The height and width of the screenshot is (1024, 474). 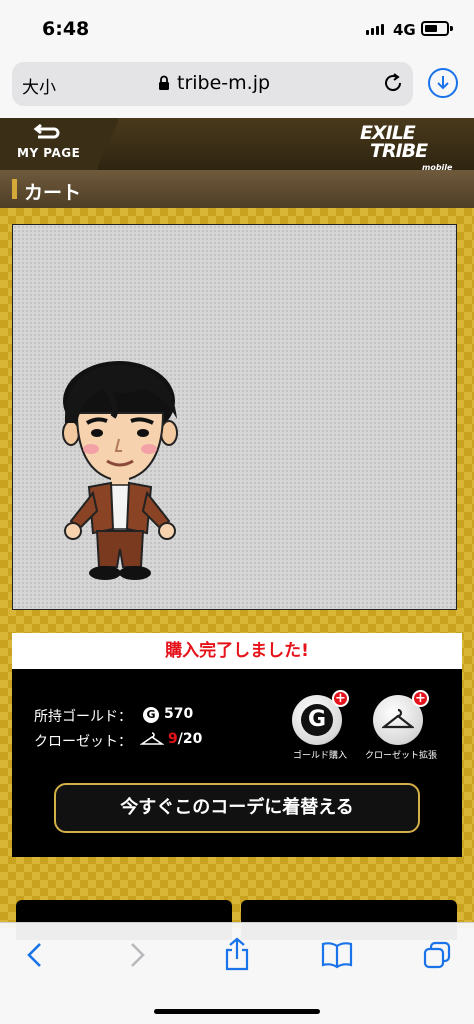 What do you see at coordinates (46, 131) in the screenshot?
I see `mypage-back-icon` at bounding box center [46, 131].